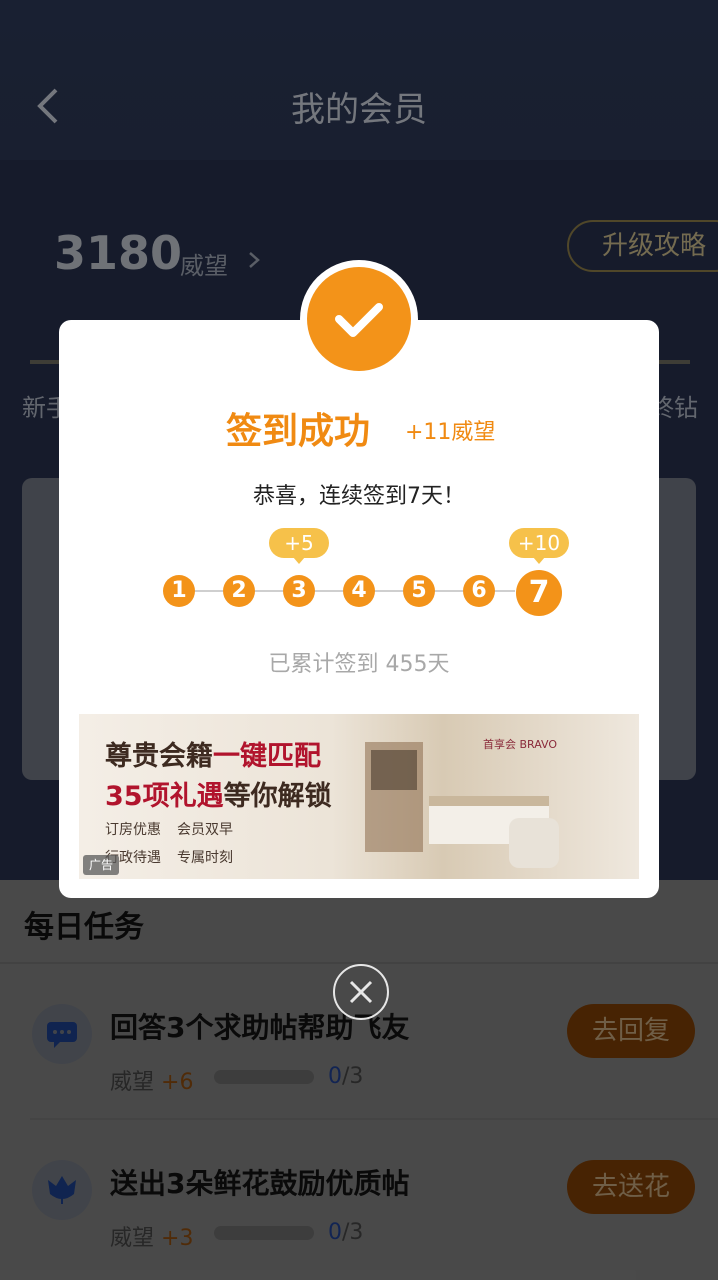 The image size is (718, 1280). I want to click on ad-tags: 订房优惠 会员双早 行政待遇 专属时刻, so click(185, 844).